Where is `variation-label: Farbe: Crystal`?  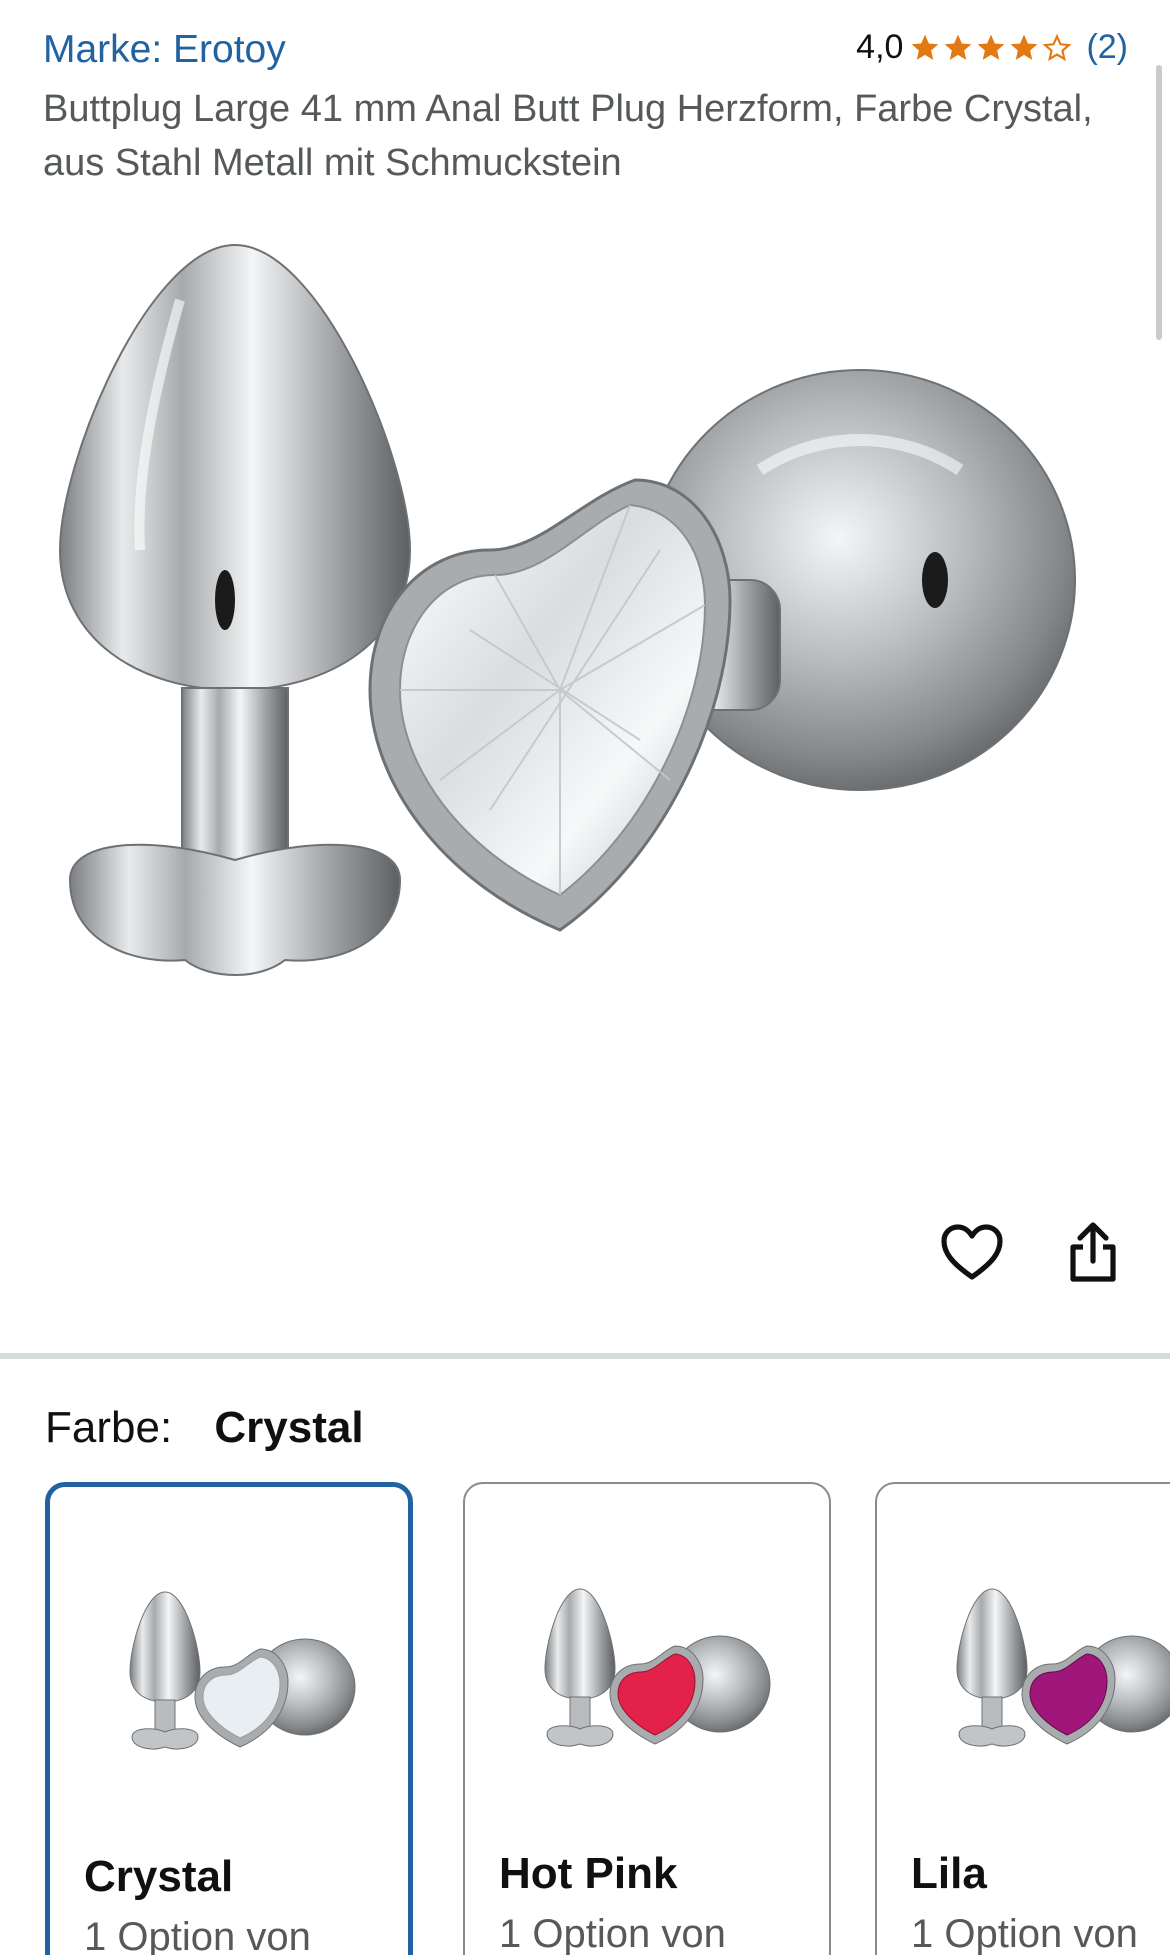 variation-label: Farbe: Crystal is located at coordinates (204, 1428).